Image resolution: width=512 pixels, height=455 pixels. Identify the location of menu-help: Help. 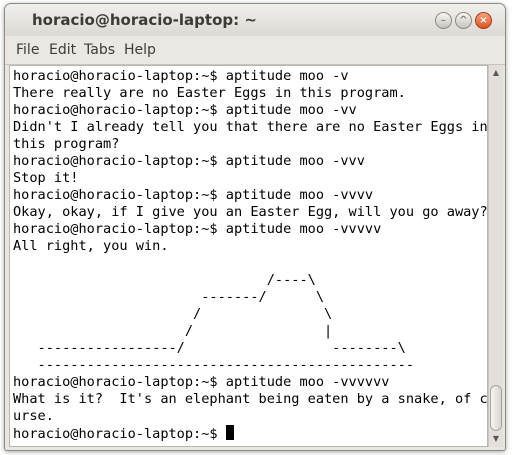
(140, 50).